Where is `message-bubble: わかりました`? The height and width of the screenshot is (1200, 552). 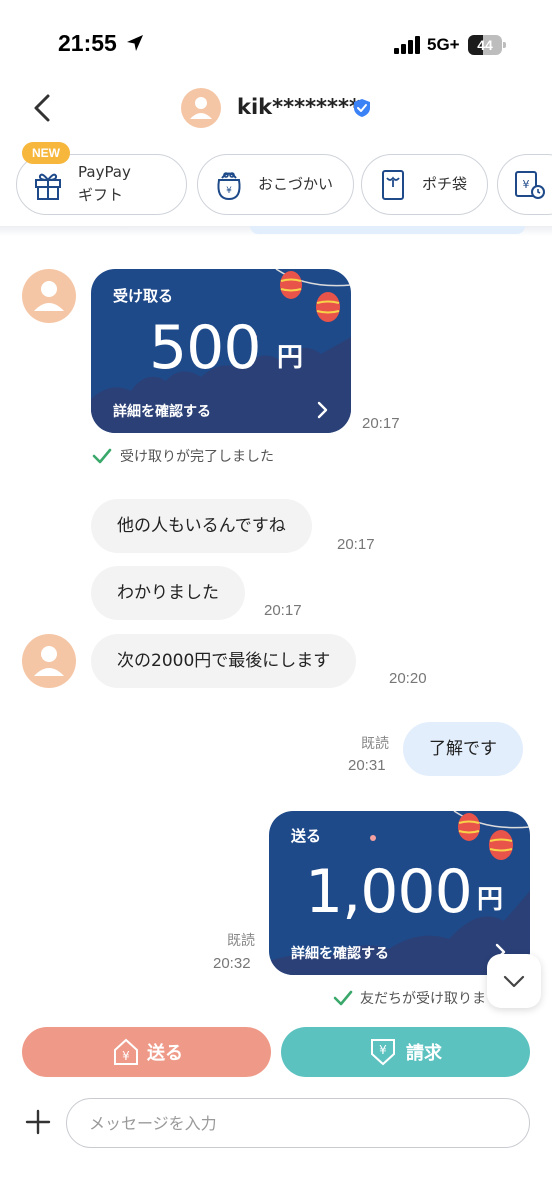
message-bubble: わかりました is located at coordinates (168, 593).